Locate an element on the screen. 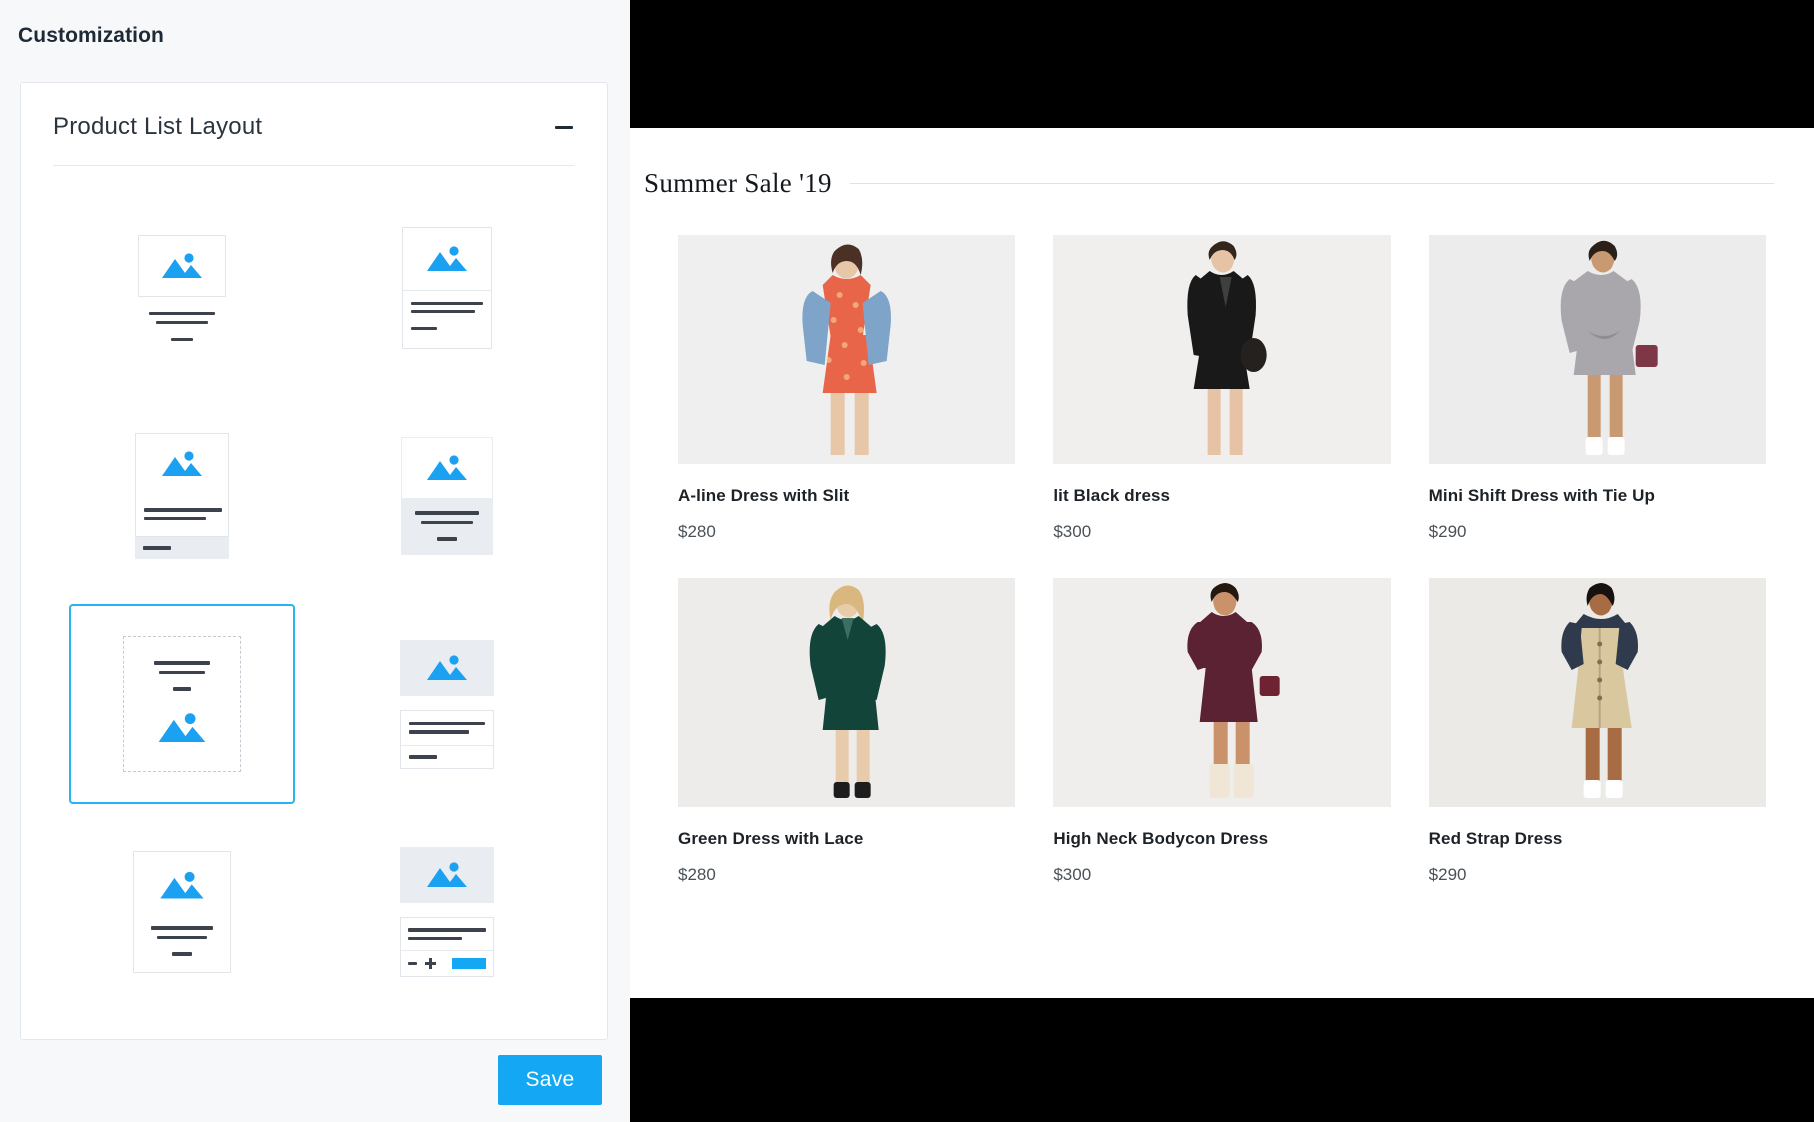 This screenshot has height=1122, width=1814. product-name: lit Black dress is located at coordinates (1112, 495).